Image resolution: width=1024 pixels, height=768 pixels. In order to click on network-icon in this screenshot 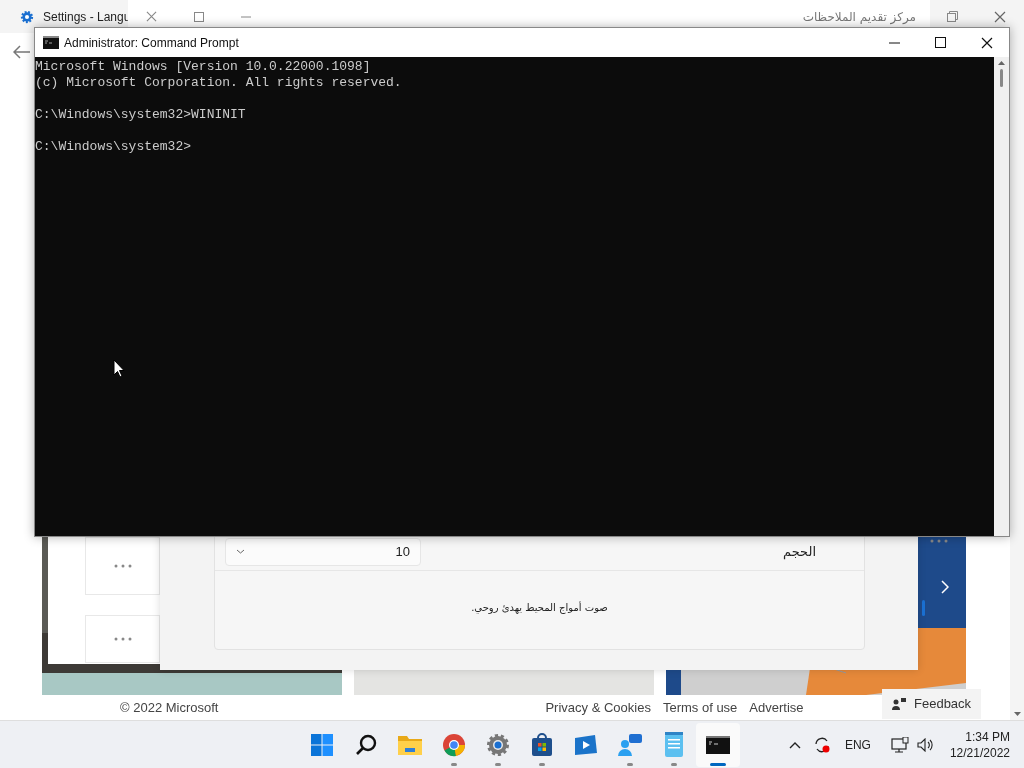, I will do `click(899, 744)`.